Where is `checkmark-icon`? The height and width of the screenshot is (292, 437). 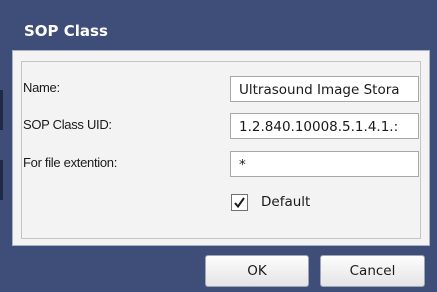
checkmark-icon is located at coordinates (239, 202).